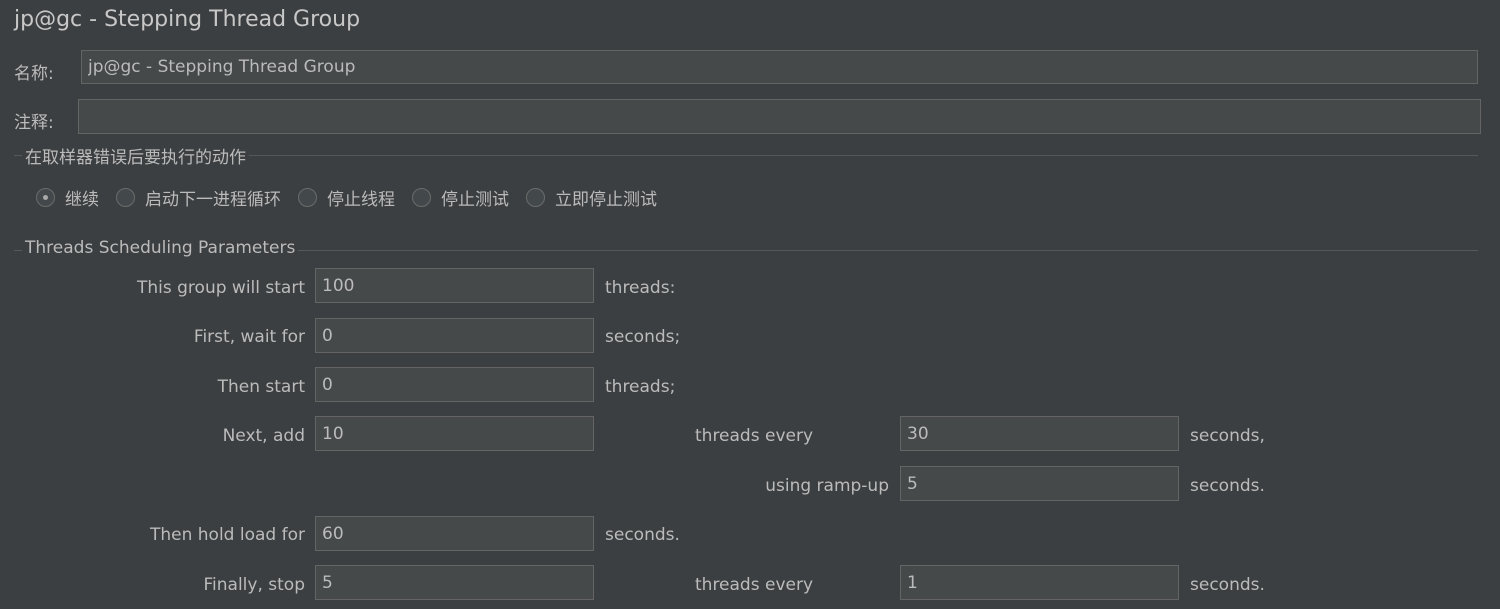  What do you see at coordinates (187, 19) in the screenshot?
I see `panel-title: jp@gc - Stepping Thread Group` at bounding box center [187, 19].